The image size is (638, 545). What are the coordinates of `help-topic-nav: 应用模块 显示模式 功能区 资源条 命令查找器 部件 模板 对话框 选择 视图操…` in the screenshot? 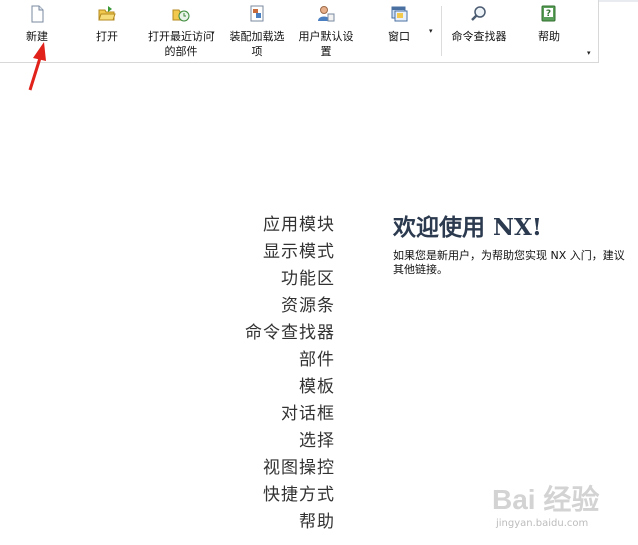 It's located at (290, 374).